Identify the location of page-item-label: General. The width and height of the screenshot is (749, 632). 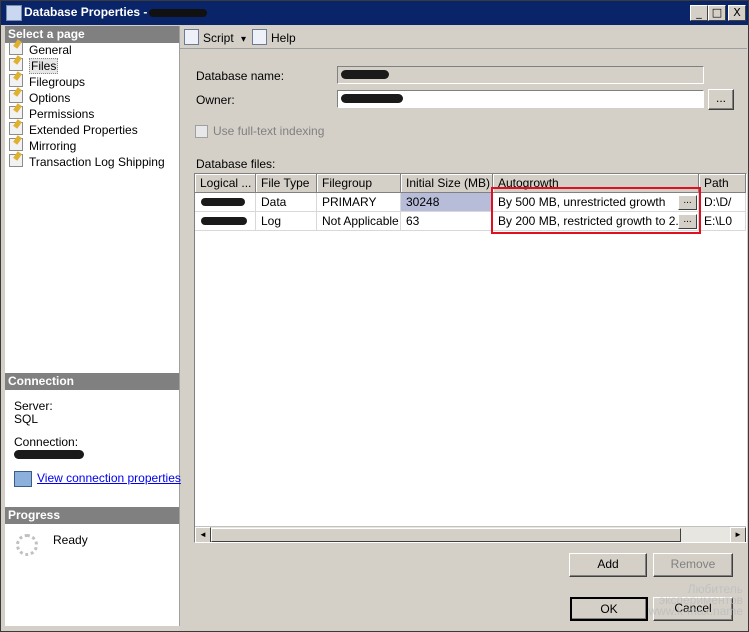
(50, 50).